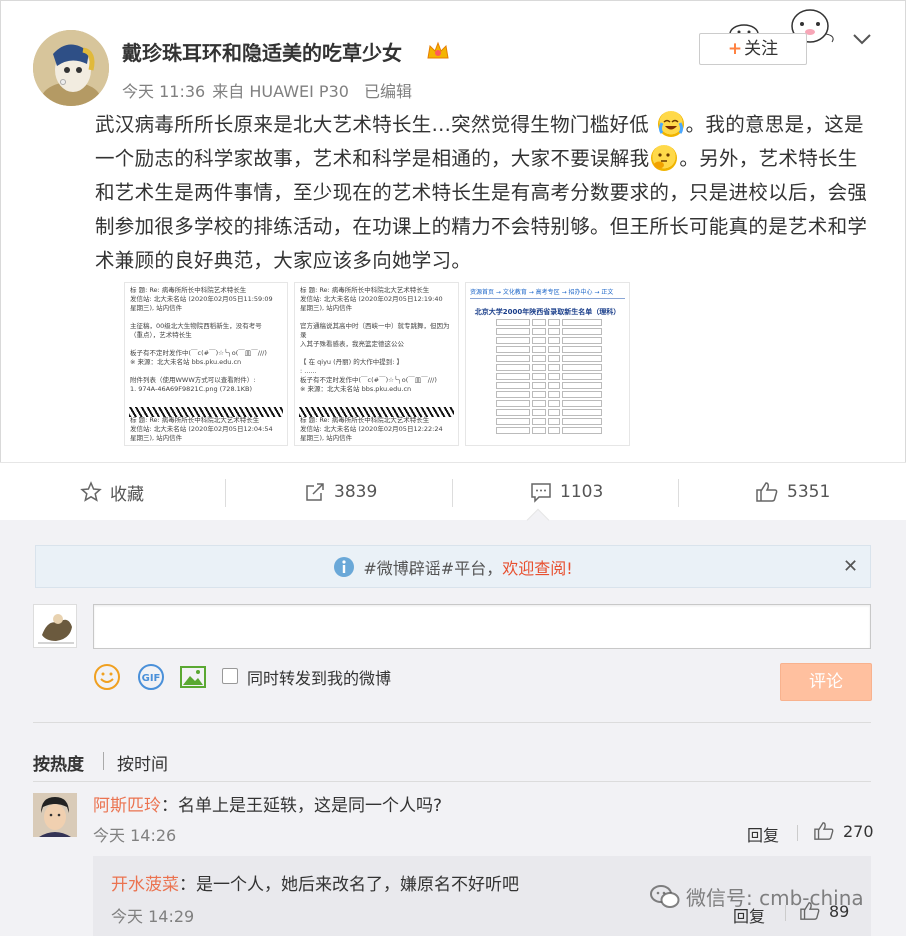  Describe the element at coordinates (763, 834) in the screenshot. I see `reply-button: 回复` at that location.